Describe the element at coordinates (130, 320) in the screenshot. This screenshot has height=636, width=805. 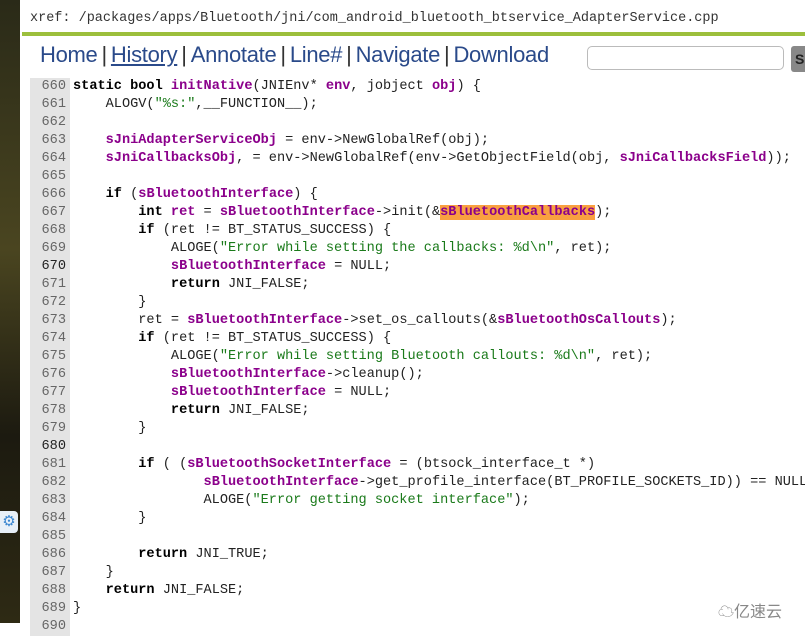
I see `code-token: ret =` at that location.